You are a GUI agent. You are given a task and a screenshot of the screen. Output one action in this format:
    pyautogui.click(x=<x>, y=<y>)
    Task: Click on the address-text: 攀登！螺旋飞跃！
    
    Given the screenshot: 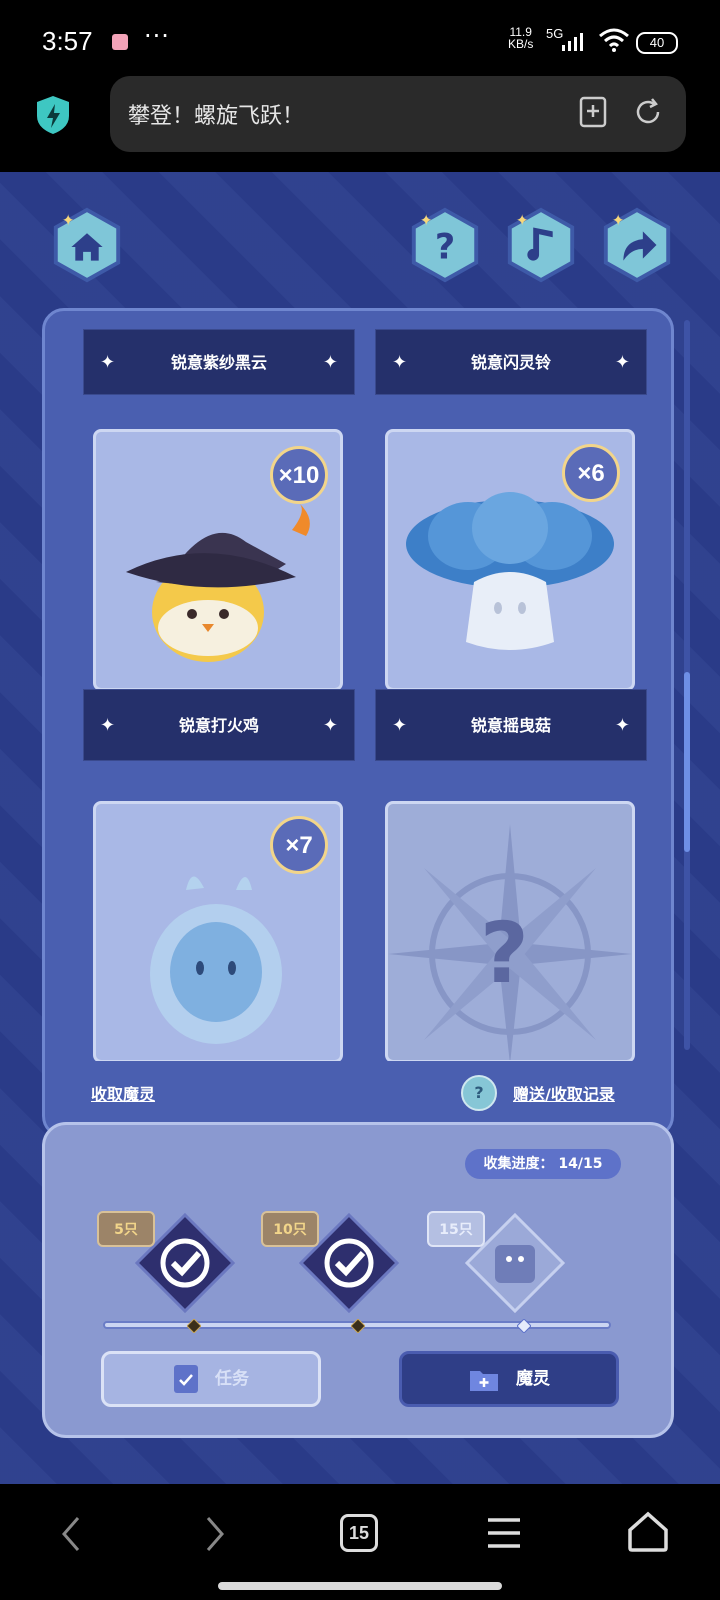 What is the action you would take?
    pyautogui.click(x=216, y=114)
    